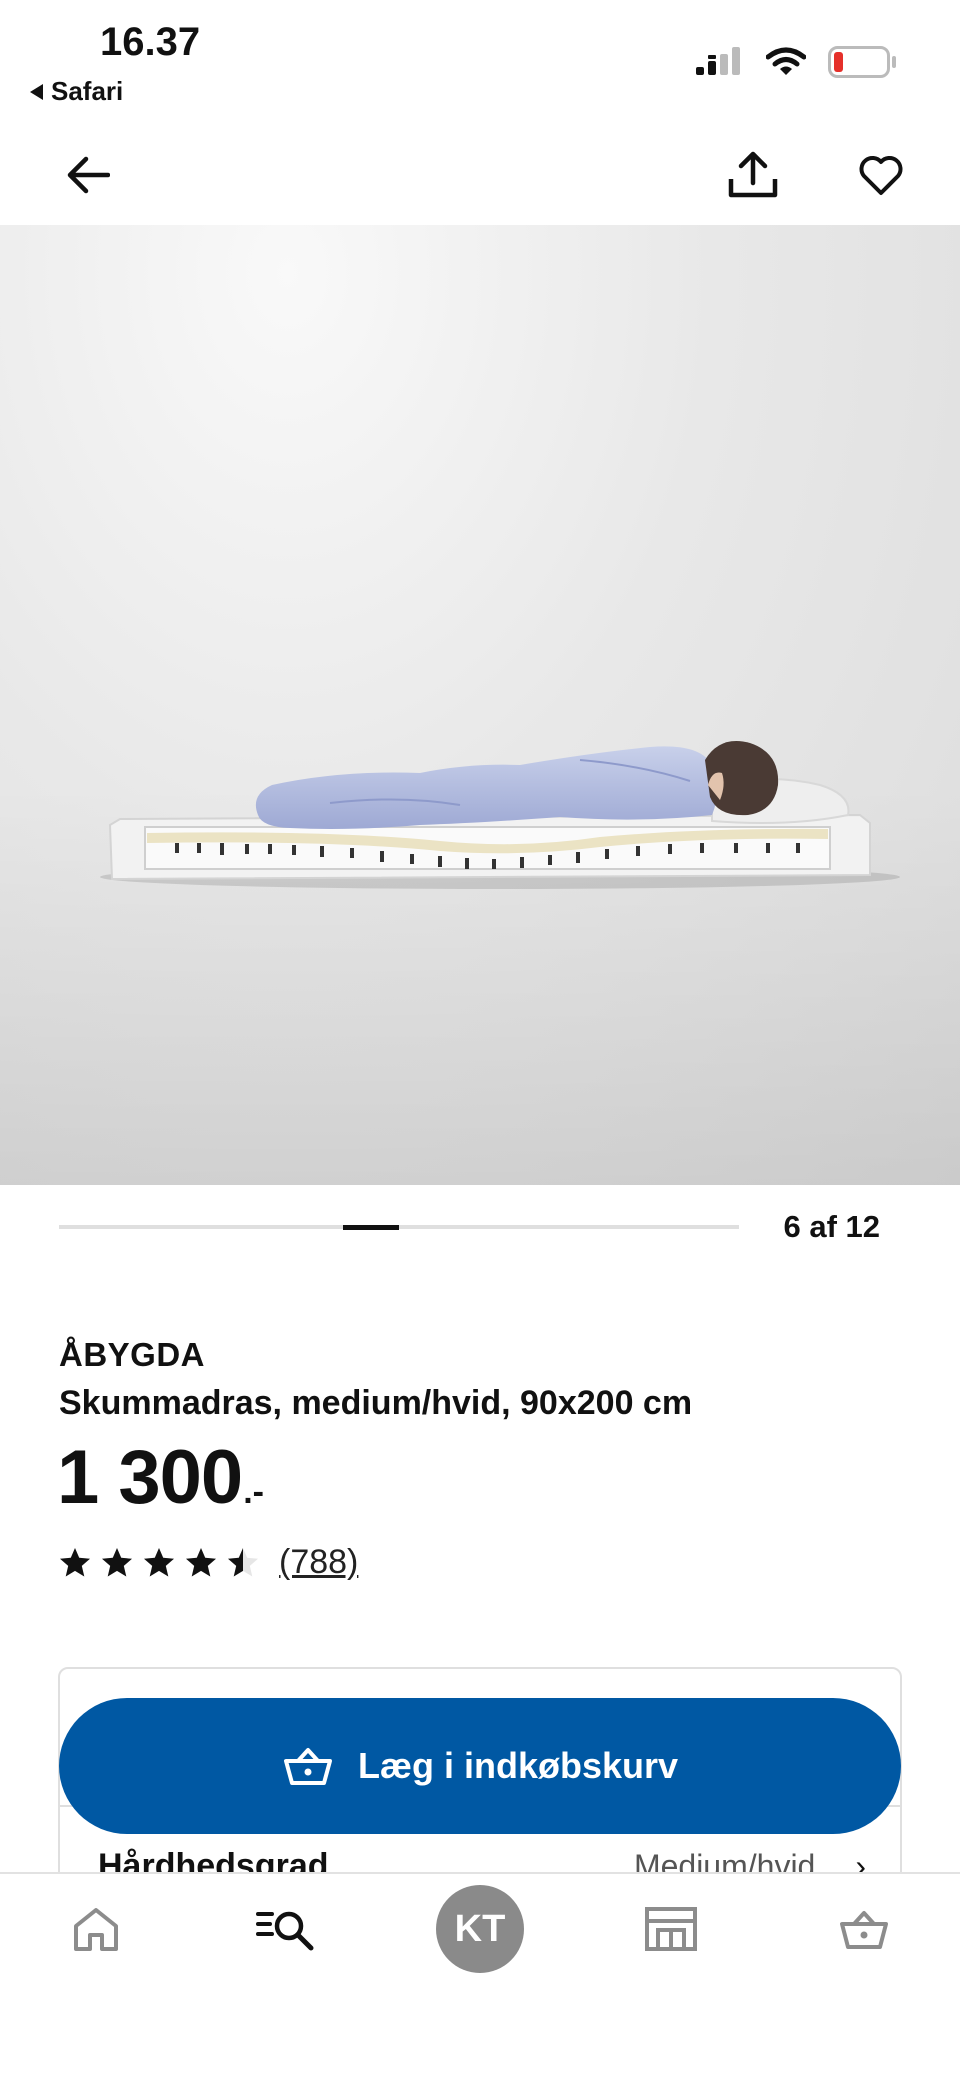  I want to click on arrow-left-icon, so click(88, 175).